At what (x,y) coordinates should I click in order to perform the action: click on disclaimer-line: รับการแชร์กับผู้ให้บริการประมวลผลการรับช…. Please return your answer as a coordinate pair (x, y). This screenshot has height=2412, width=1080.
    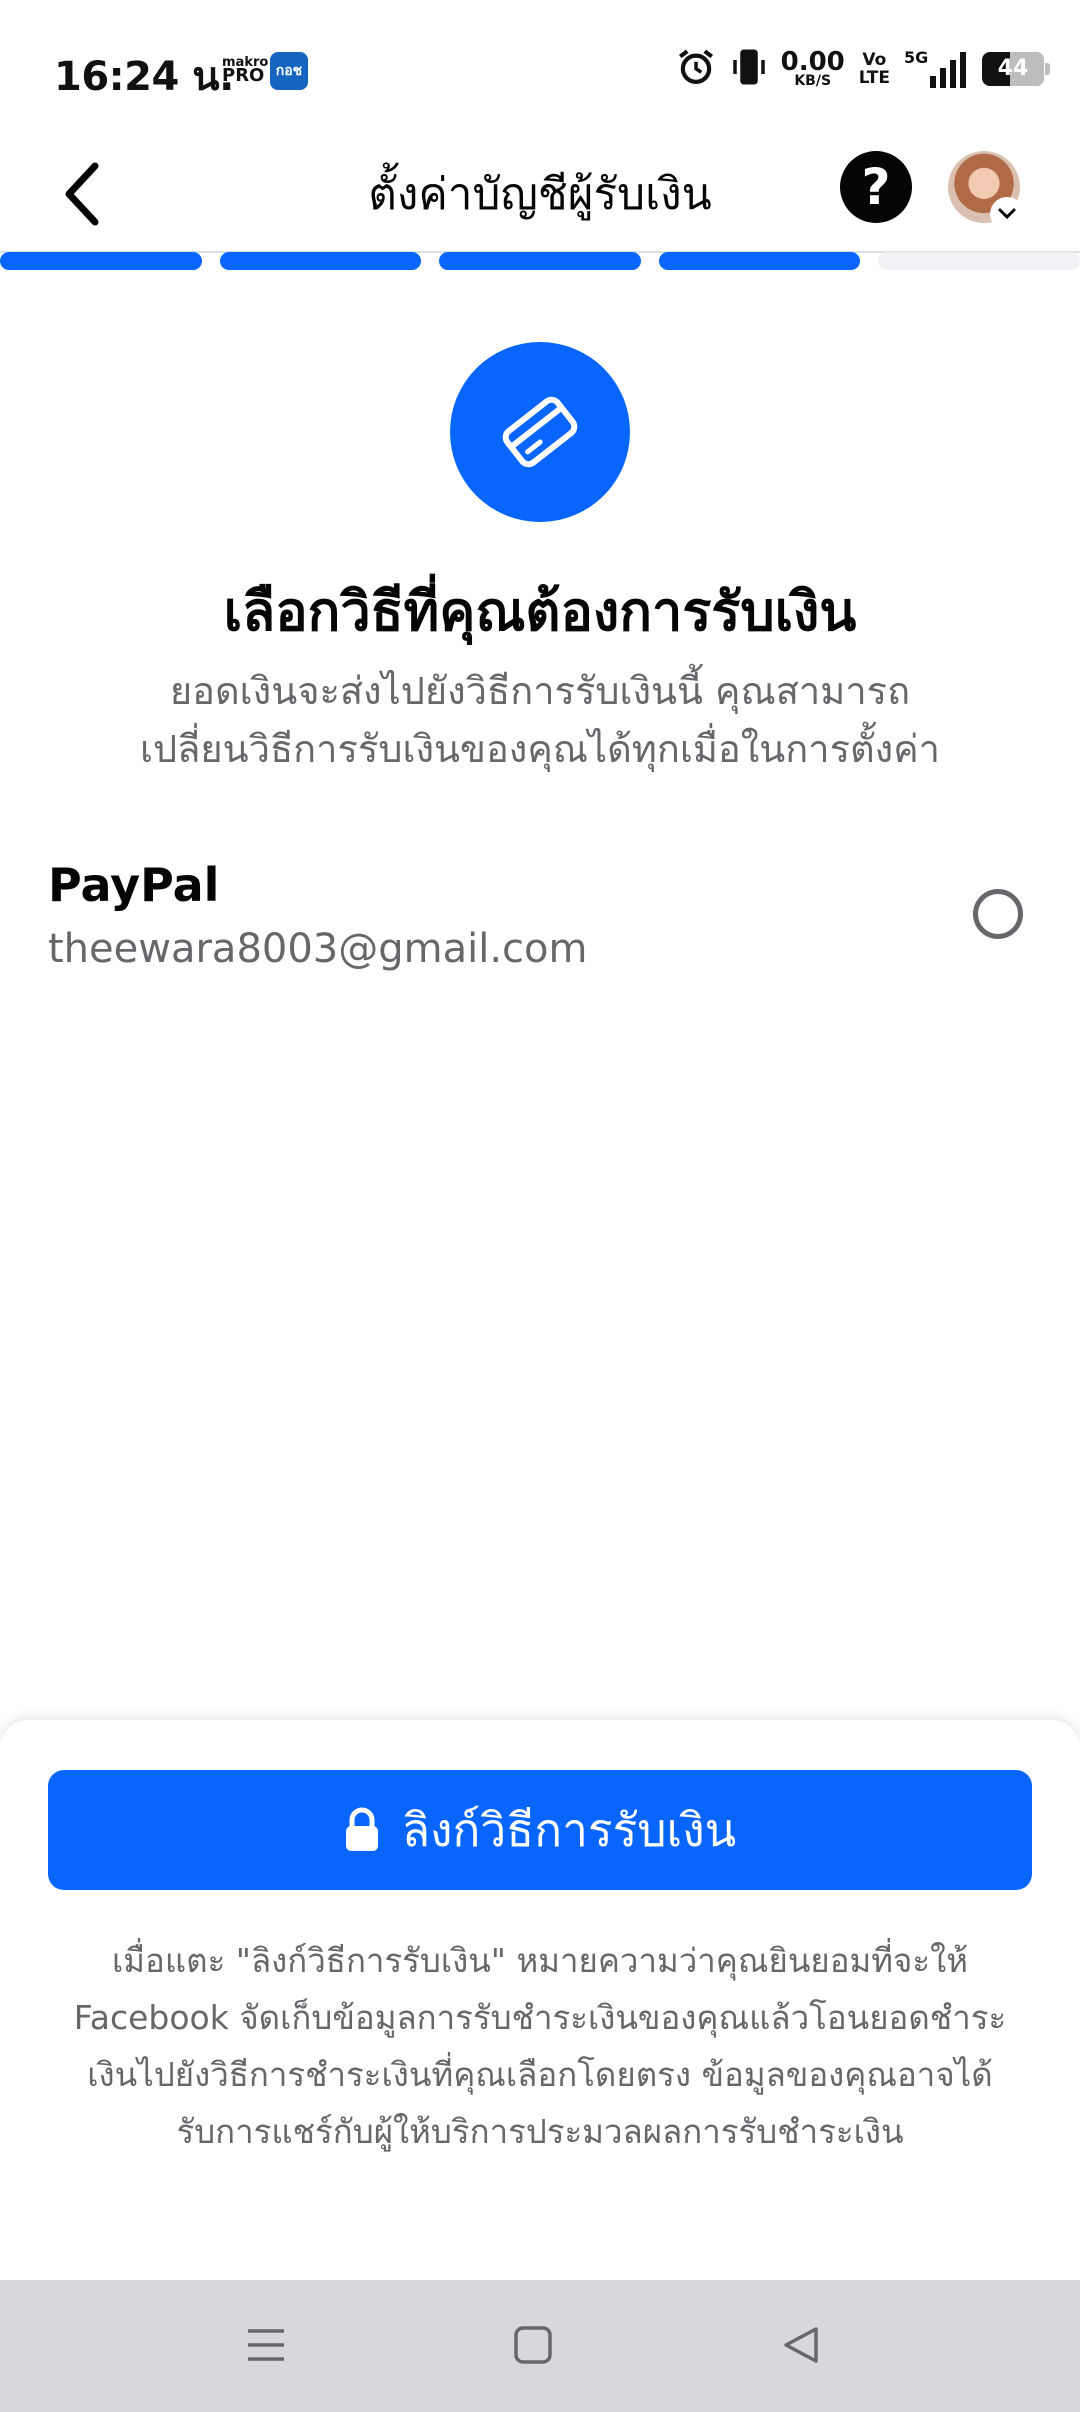
    Looking at the image, I should click on (540, 2131).